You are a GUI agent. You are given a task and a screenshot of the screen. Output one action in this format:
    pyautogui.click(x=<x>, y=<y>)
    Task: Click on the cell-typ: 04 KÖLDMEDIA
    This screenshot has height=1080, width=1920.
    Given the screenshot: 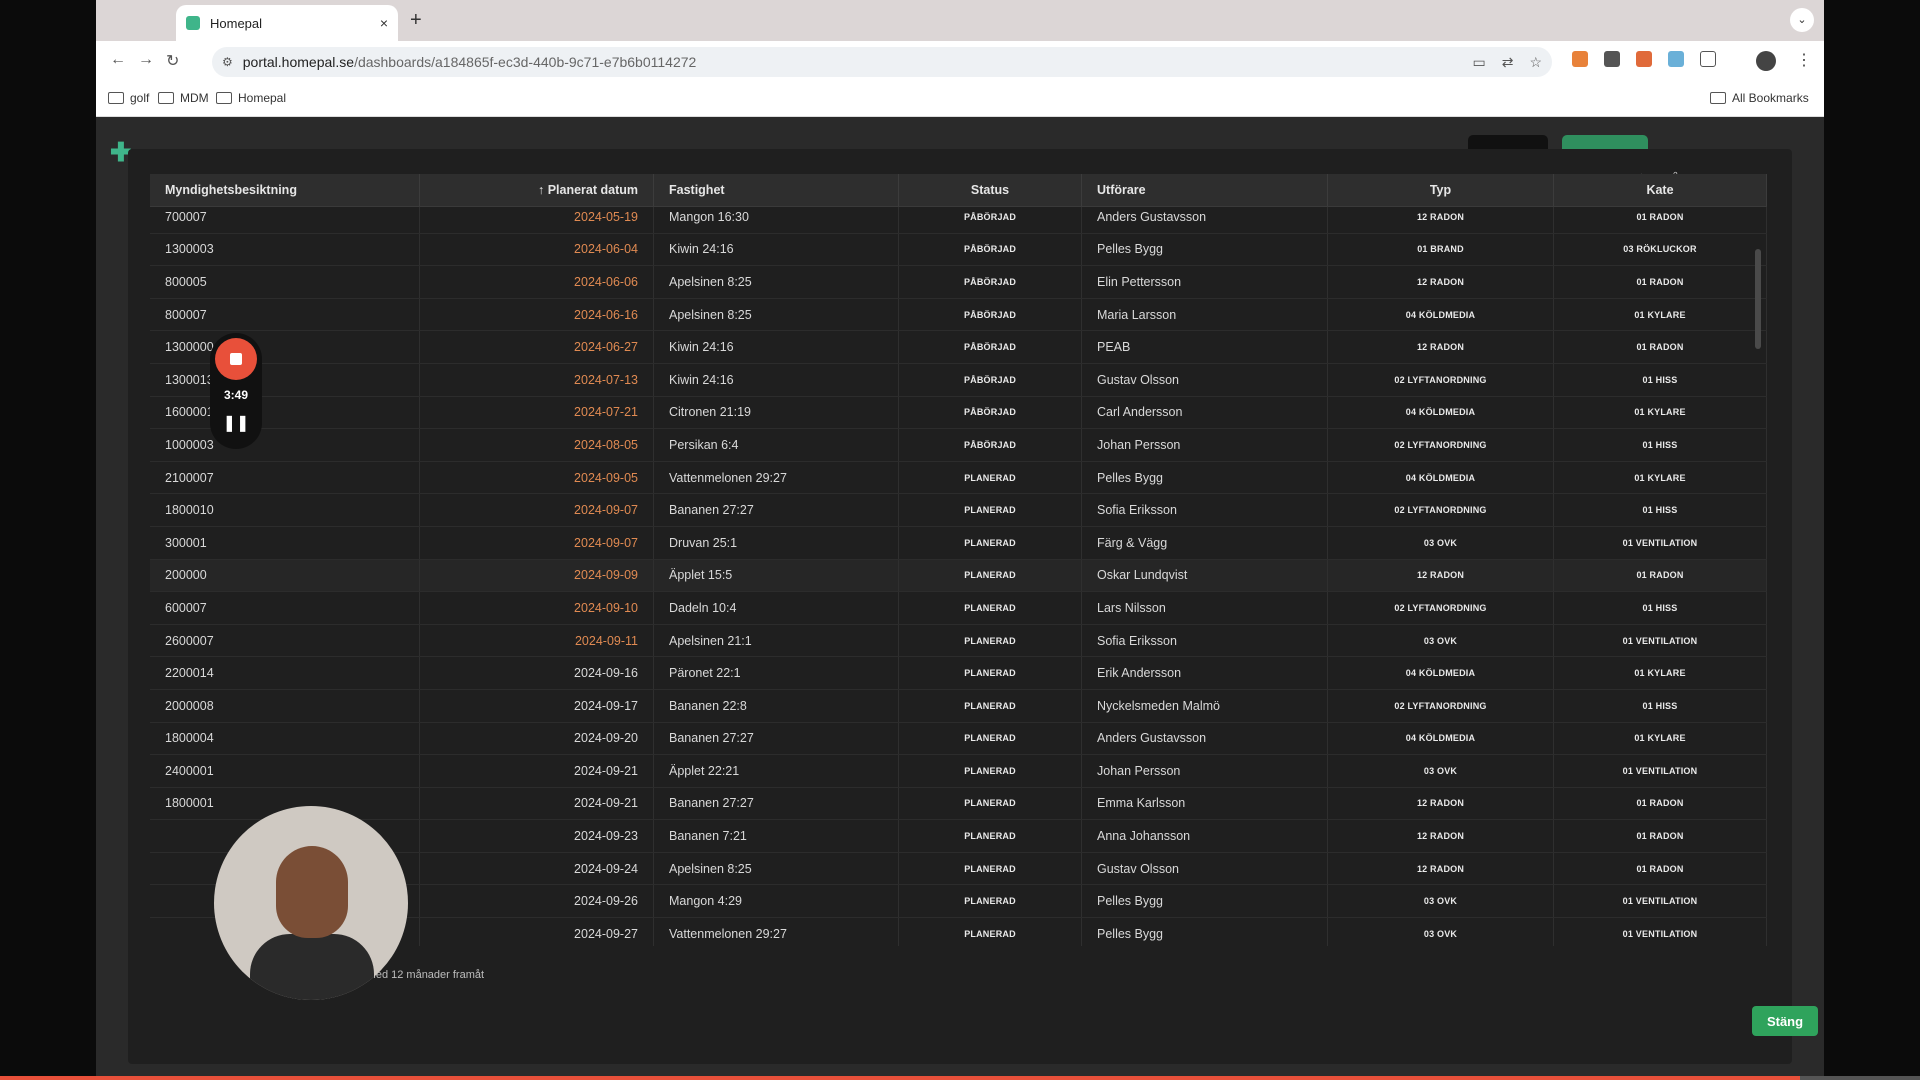 What is the action you would take?
    pyautogui.click(x=1441, y=738)
    